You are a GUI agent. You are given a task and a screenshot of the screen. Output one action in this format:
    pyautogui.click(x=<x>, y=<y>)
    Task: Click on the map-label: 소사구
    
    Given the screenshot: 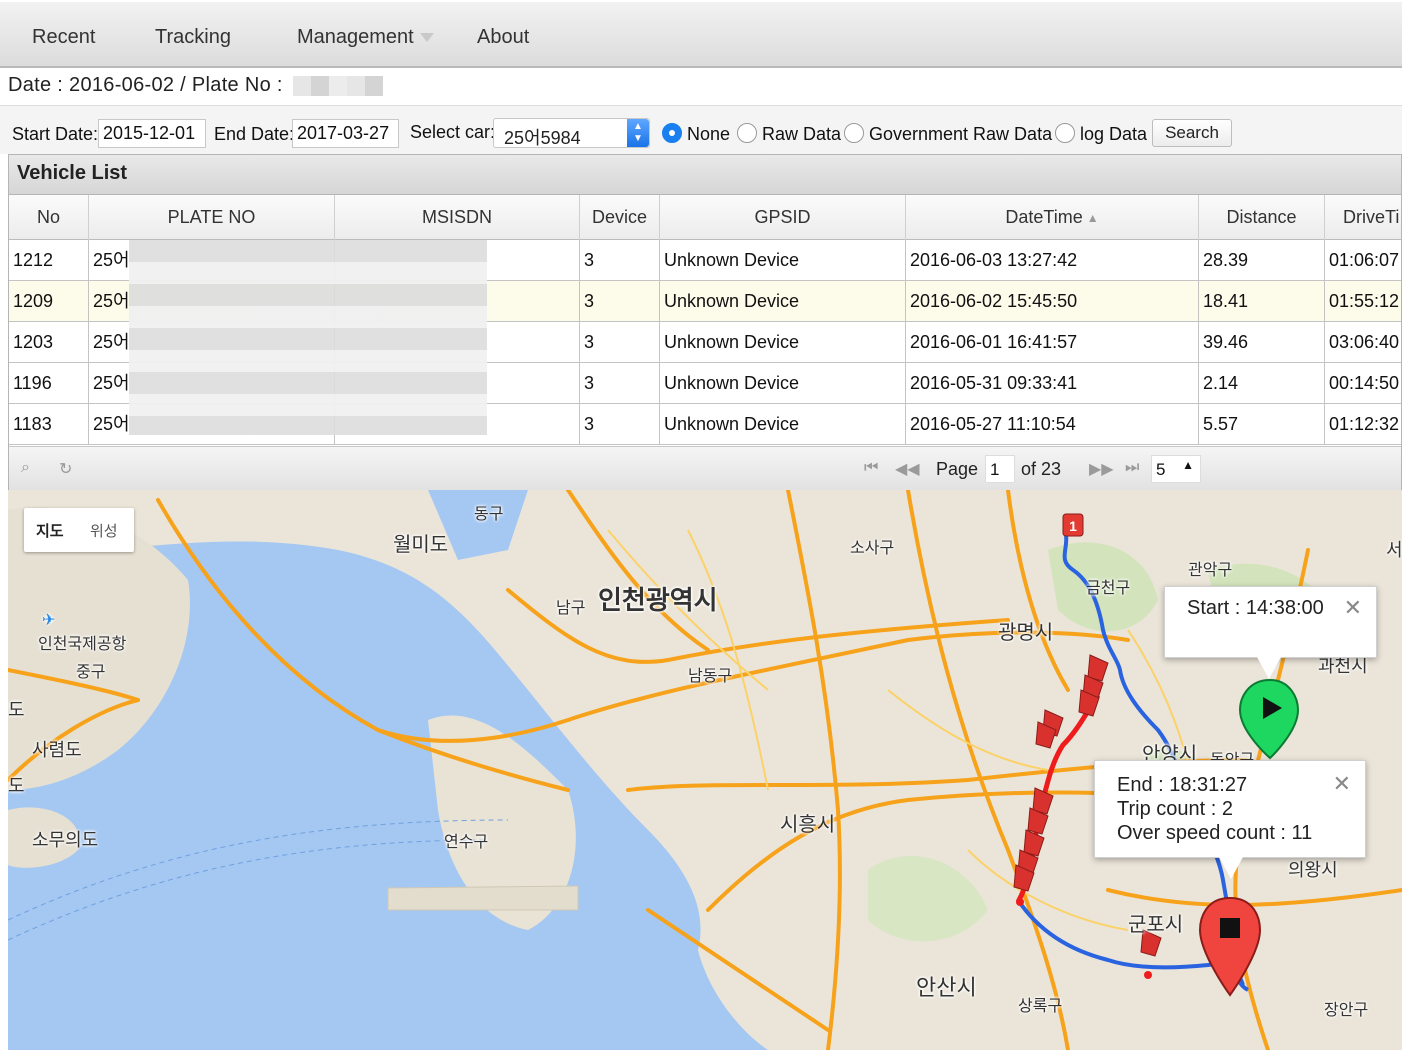 What is the action you would take?
    pyautogui.click(x=872, y=547)
    